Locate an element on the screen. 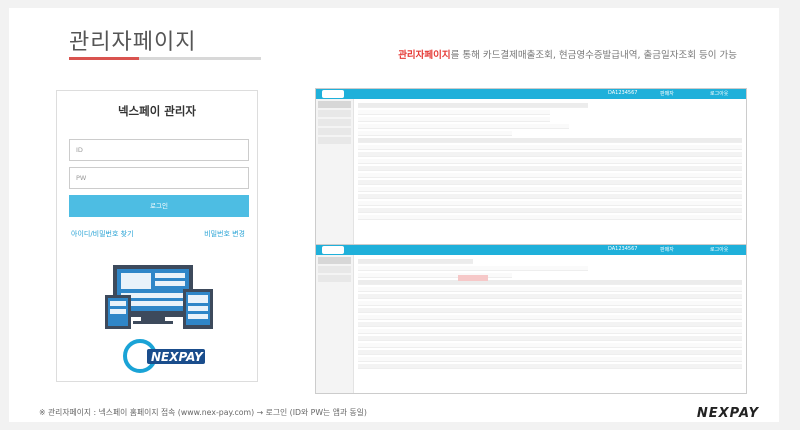 The image size is (800, 430). login-title: 넥스페이 관리자 is located at coordinates (157, 111).